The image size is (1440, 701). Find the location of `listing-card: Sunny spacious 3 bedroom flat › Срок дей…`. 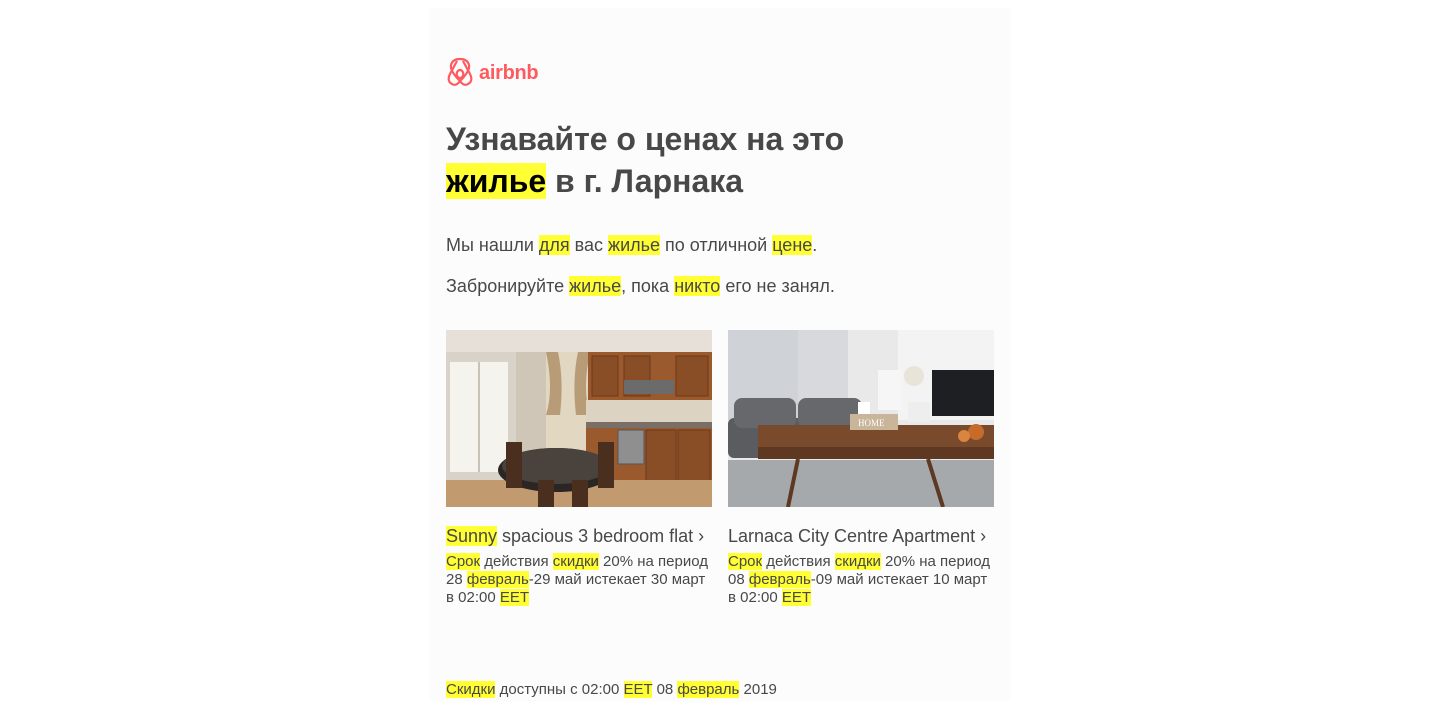

listing-card: Sunny spacious 3 bedroom flat › Срок дей… is located at coordinates (579, 468).